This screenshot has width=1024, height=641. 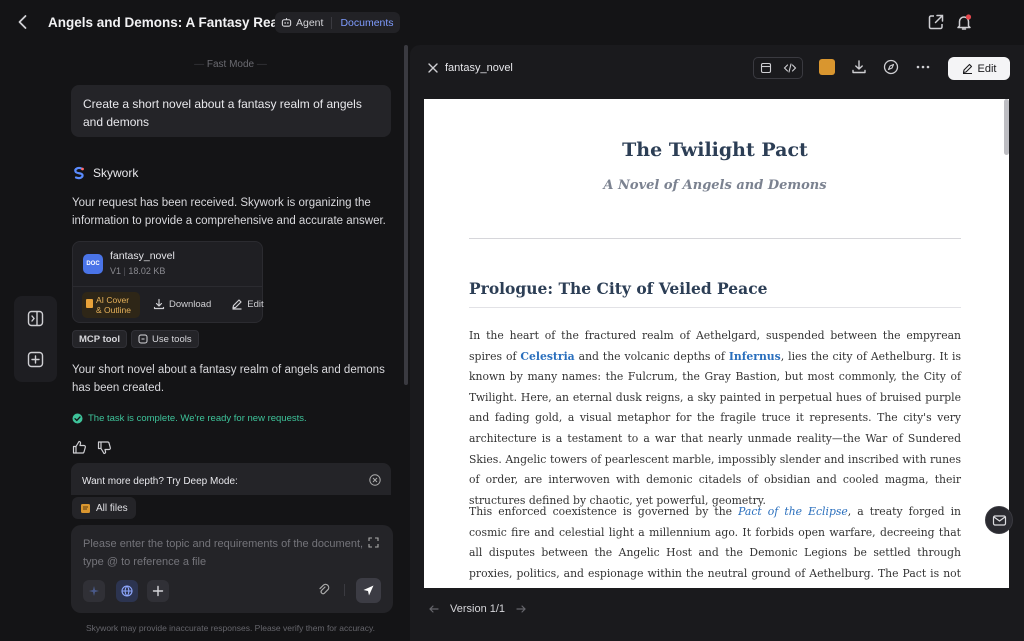 What do you see at coordinates (891, 67) in the screenshot?
I see `compass-icon` at bounding box center [891, 67].